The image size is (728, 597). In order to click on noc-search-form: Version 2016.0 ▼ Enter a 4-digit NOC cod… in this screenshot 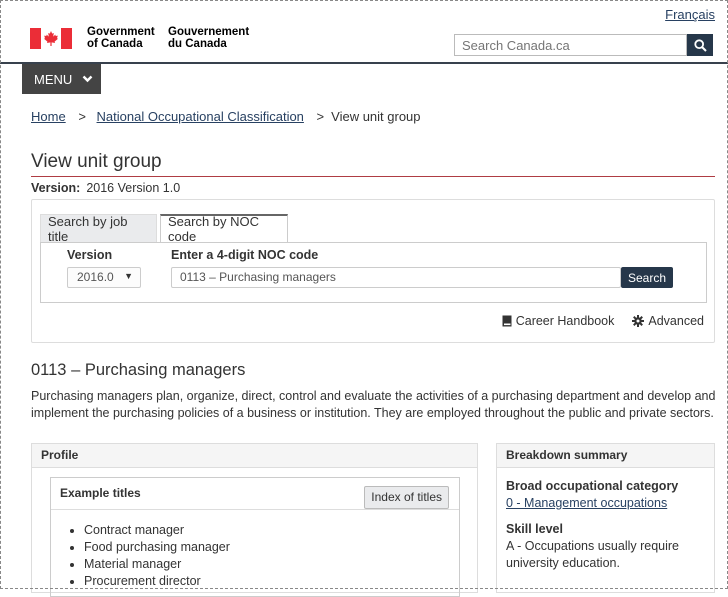, I will do `click(373, 272)`.